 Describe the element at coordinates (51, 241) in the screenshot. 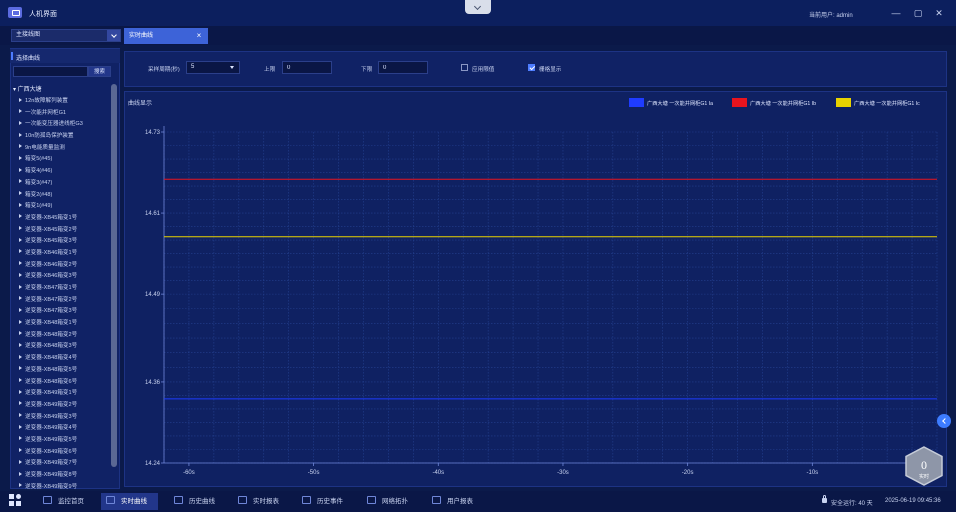

I see `tree-item-label: 逆变器-XB45箱变3号` at that location.